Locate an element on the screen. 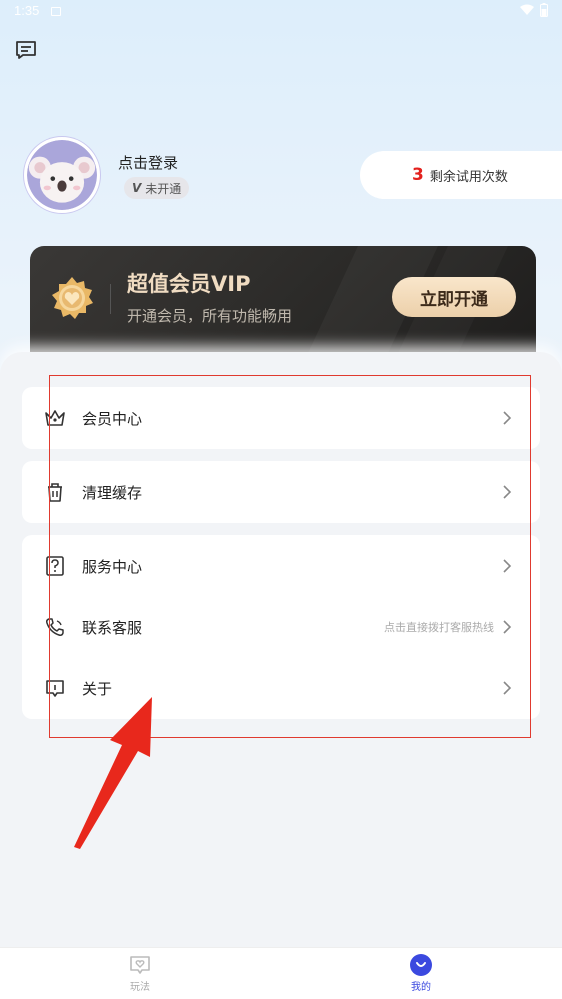  trial-count: 3 is located at coordinates (418, 175).